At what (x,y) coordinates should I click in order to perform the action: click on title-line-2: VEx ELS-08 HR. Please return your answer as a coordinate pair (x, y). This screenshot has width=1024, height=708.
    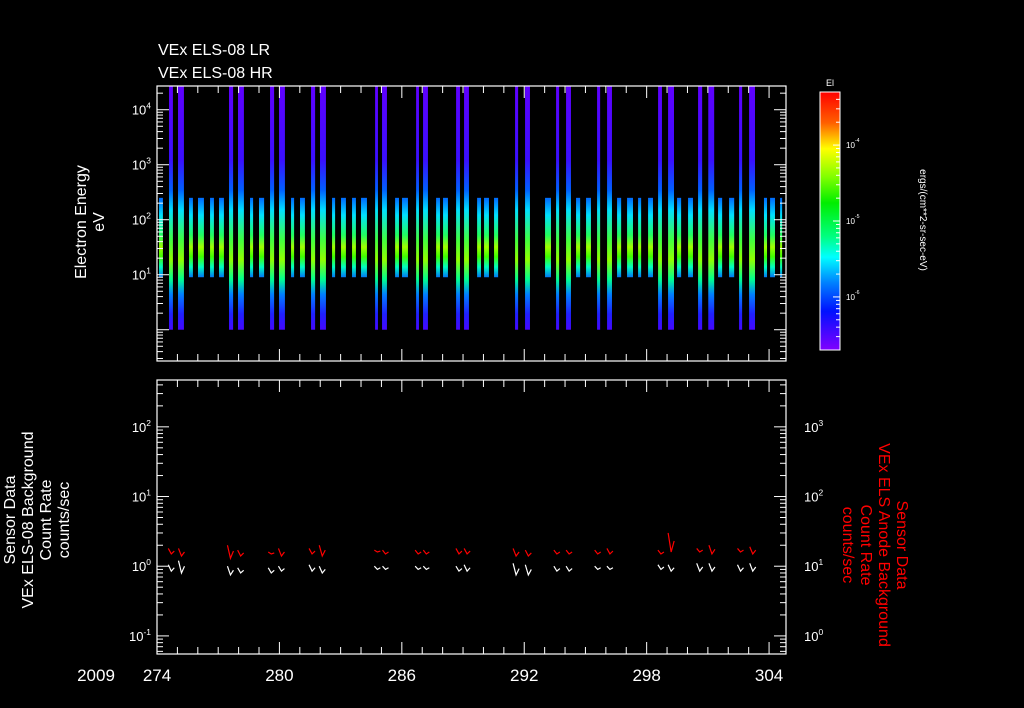
    Looking at the image, I should click on (215, 73).